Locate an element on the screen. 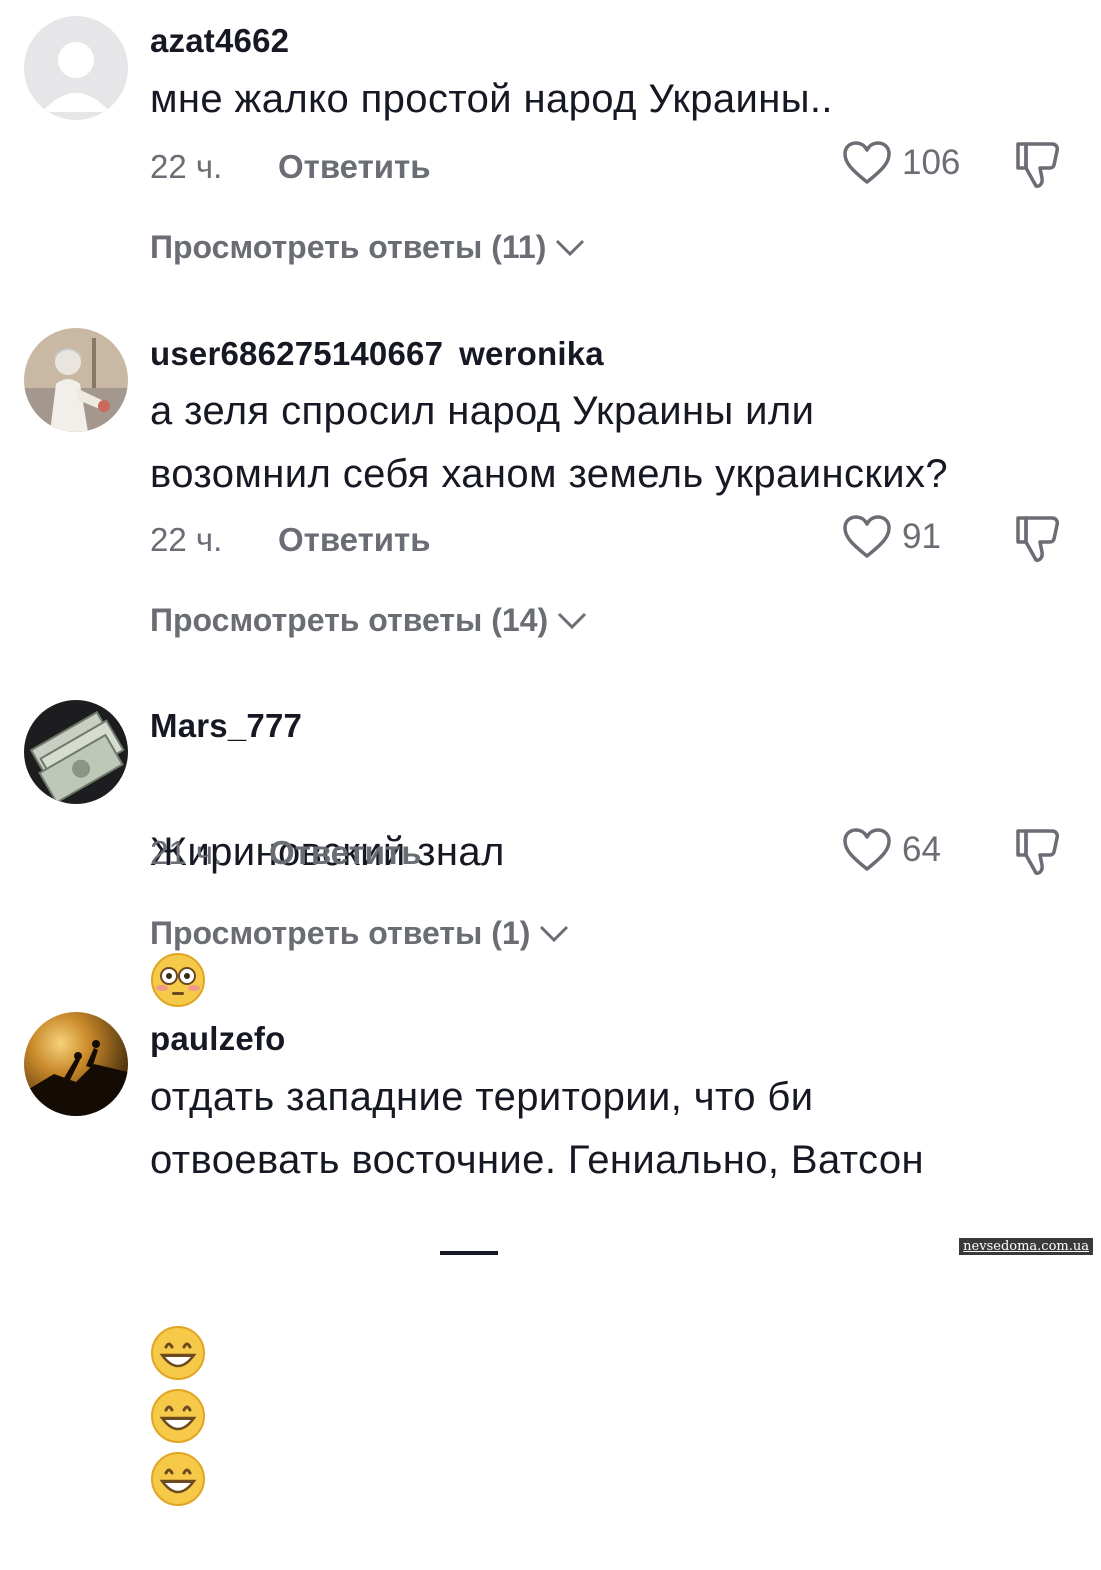  like-count: 64 is located at coordinates (921, 849).